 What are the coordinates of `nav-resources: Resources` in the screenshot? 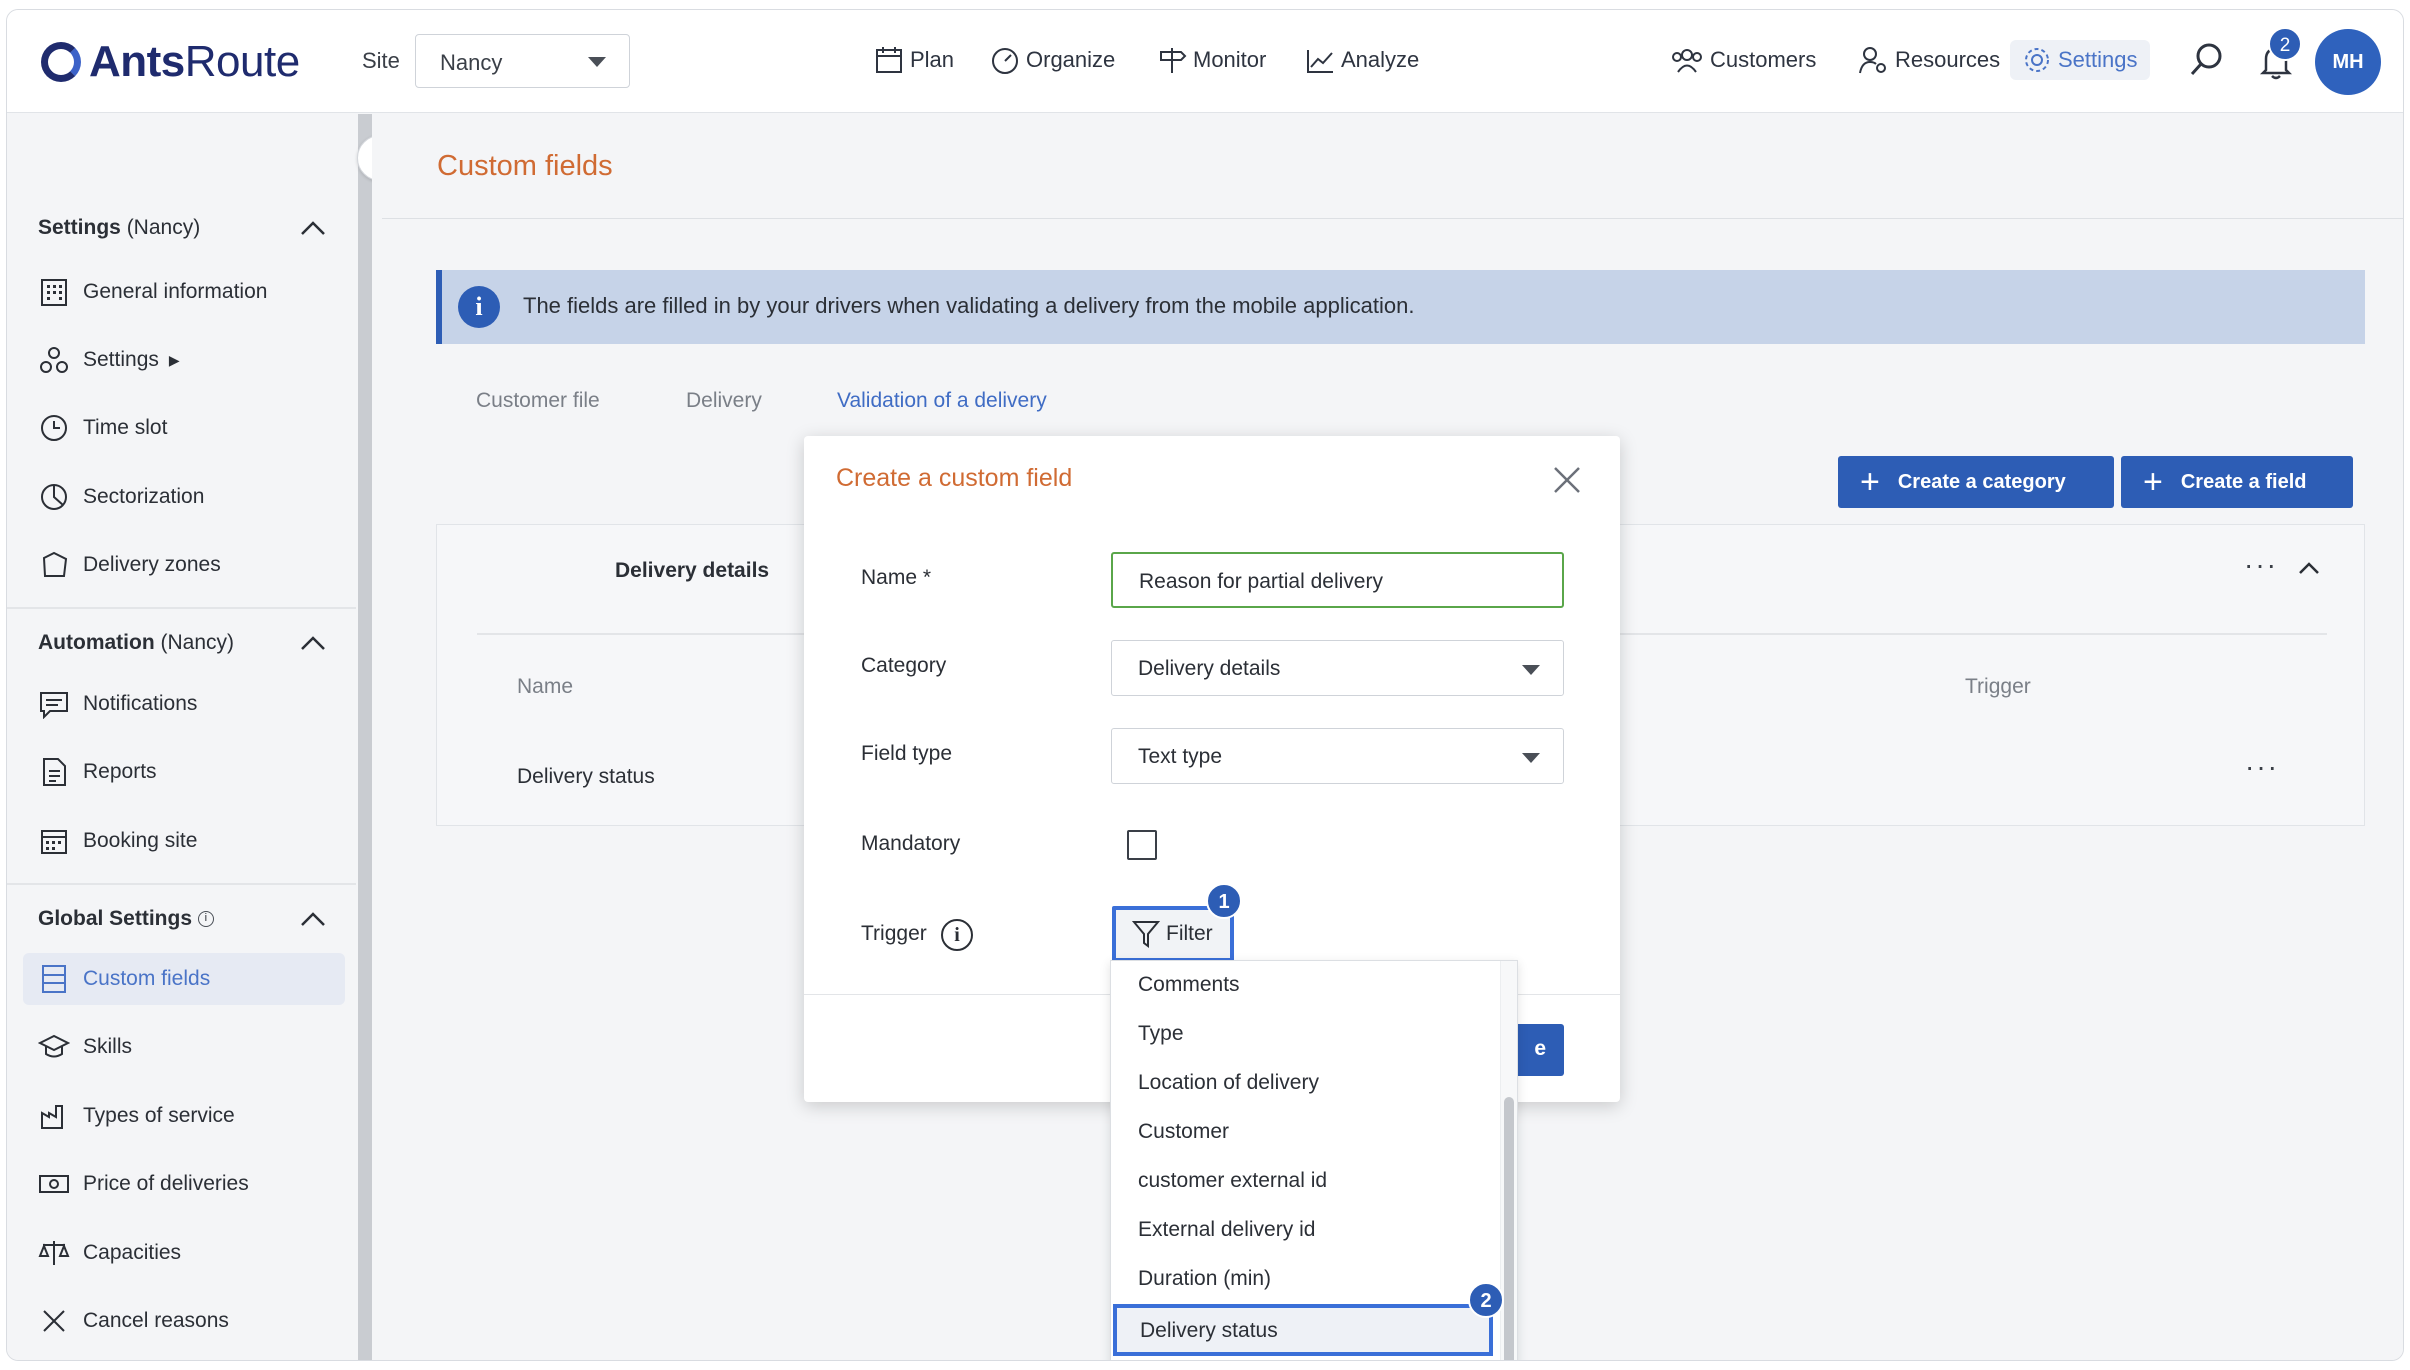 It's located at (1928, 60).